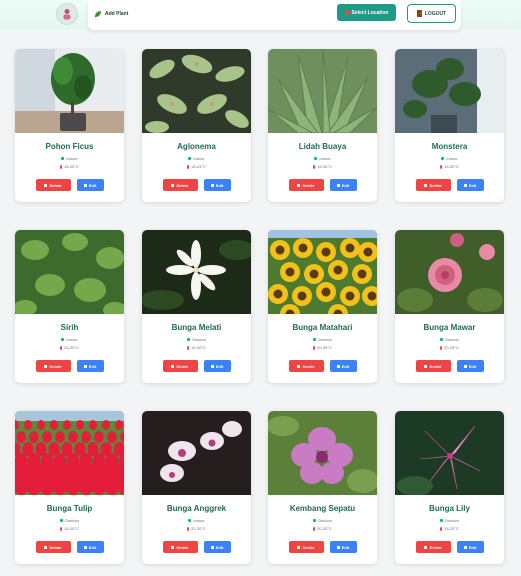 This screenshot has width=521, height=576. What do you see at coordinates (322, 327) in the screenshot?
I see `plant-name: Bunga Matahari` at bounding box center [322, 327].